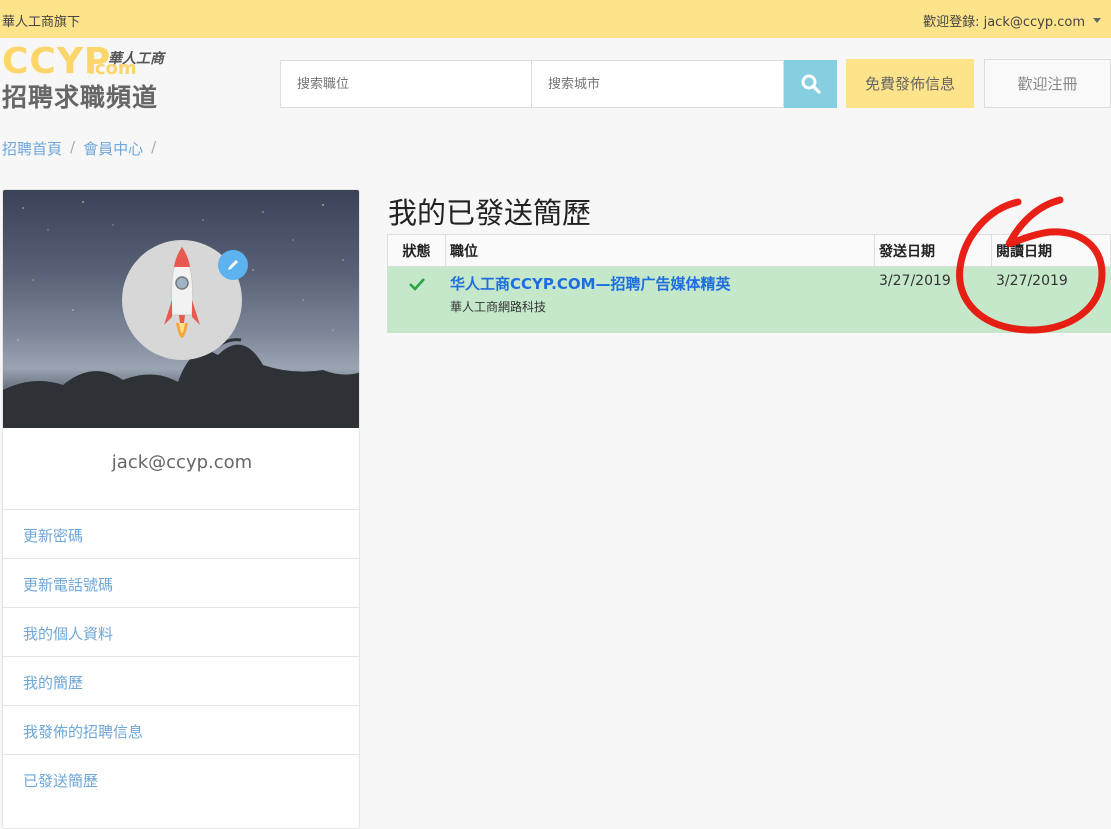 The height and width of the screenshot is (829, 1111). Describe the element at coordinates (933, 250) in the screenshot. I see `header-sent-date: 發送日期` at that location.